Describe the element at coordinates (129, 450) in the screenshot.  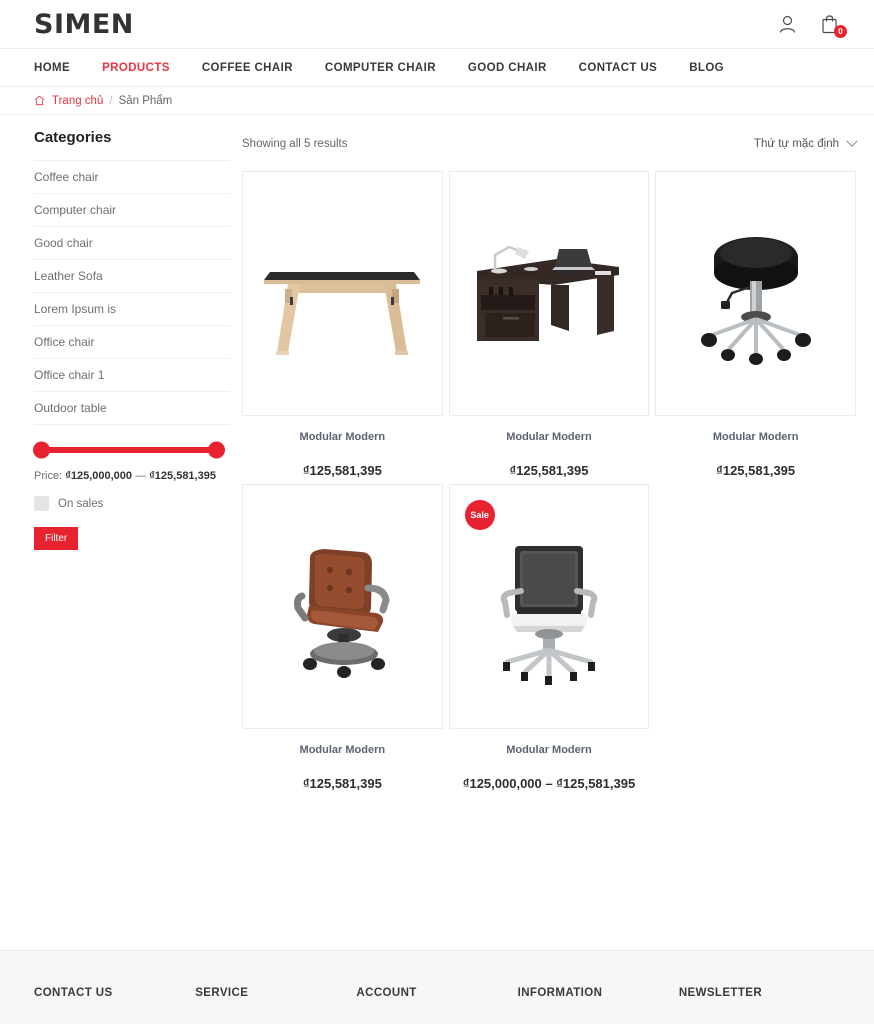
I see `slider-track` at that location.